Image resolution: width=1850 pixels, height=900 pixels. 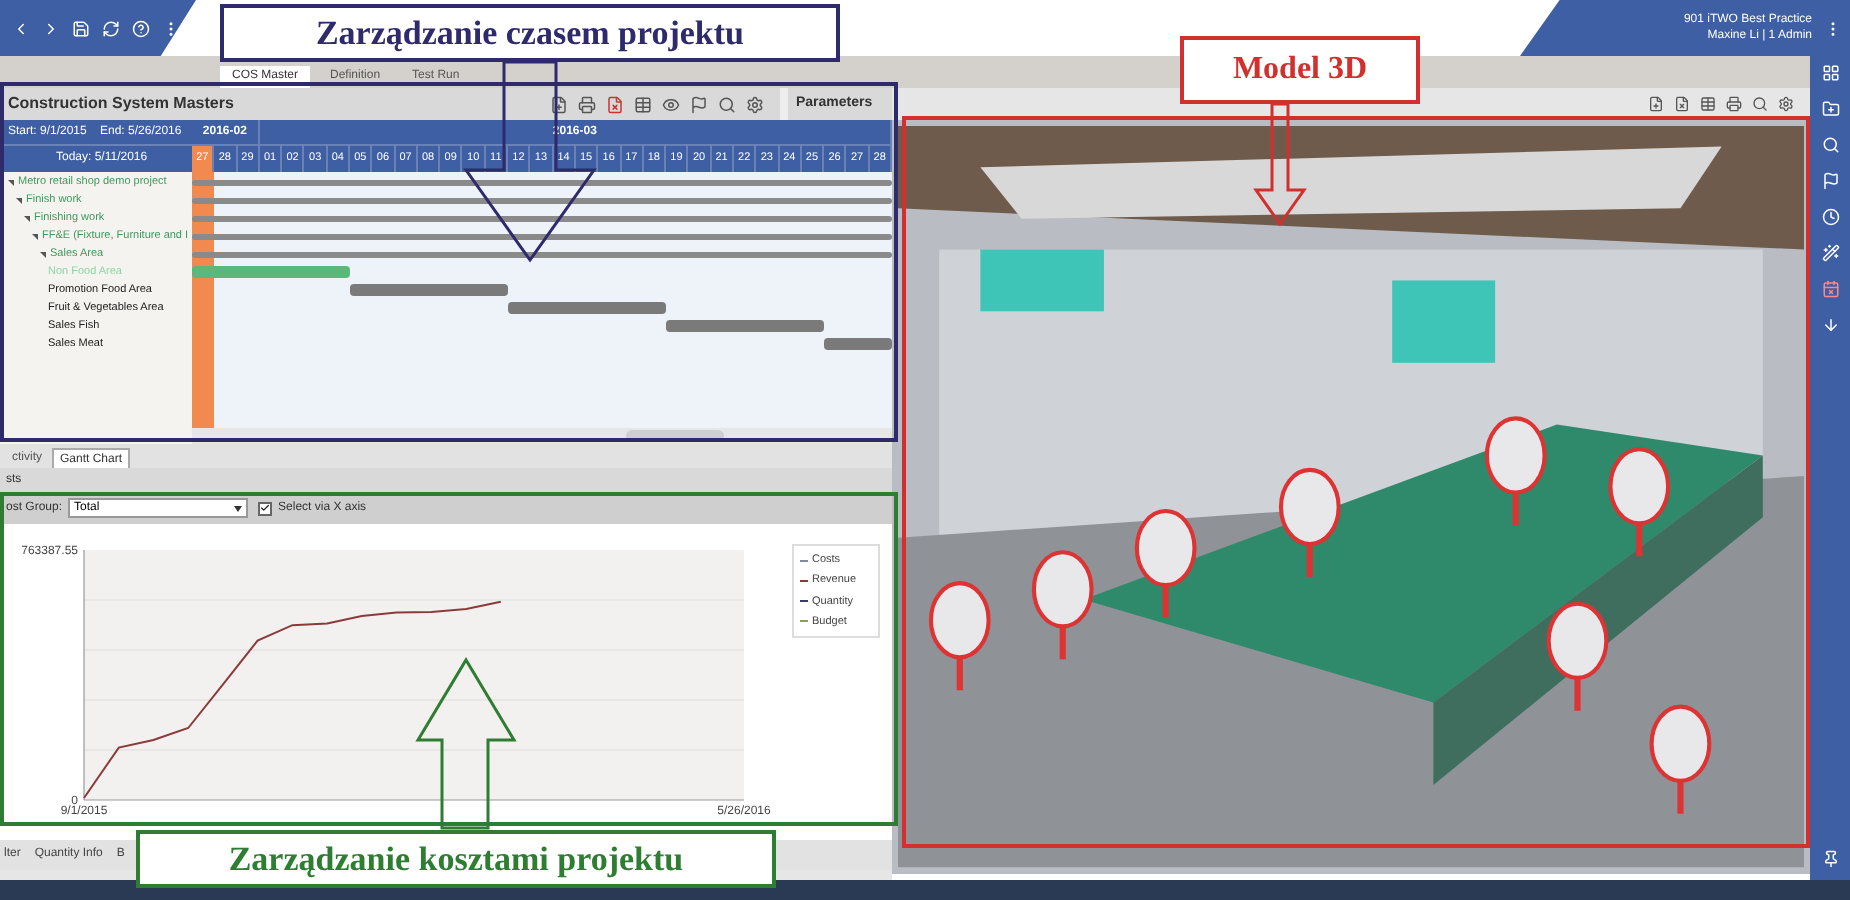 I want to click on flag-icon, so click(x=699, y=104).